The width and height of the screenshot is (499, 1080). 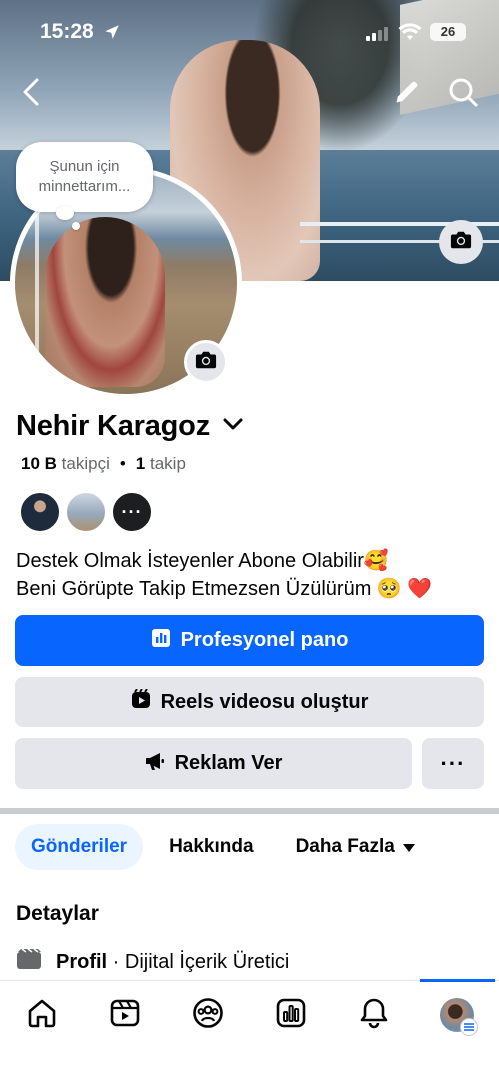 What do you see at coordinates (82, 961) in the screenshot?
I see `detail-profile-label: Profil` at bounding box center [82, 961].